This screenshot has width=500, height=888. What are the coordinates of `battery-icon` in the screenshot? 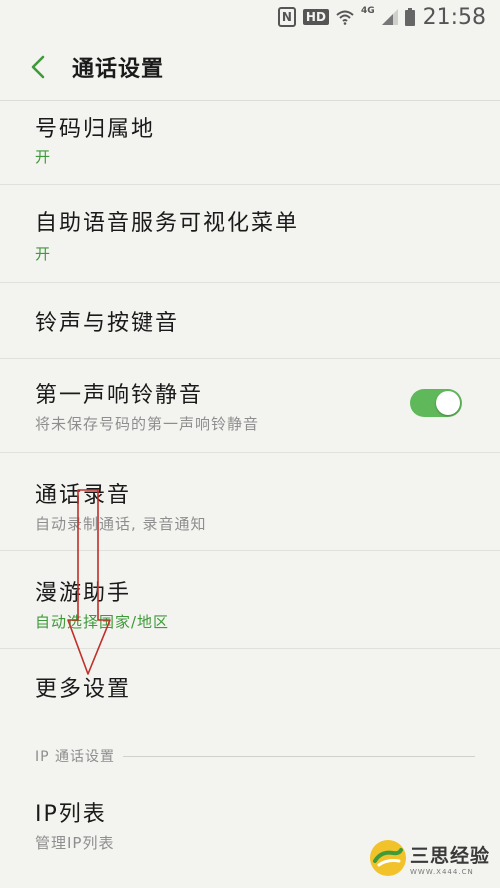 It's located at (409, 17).